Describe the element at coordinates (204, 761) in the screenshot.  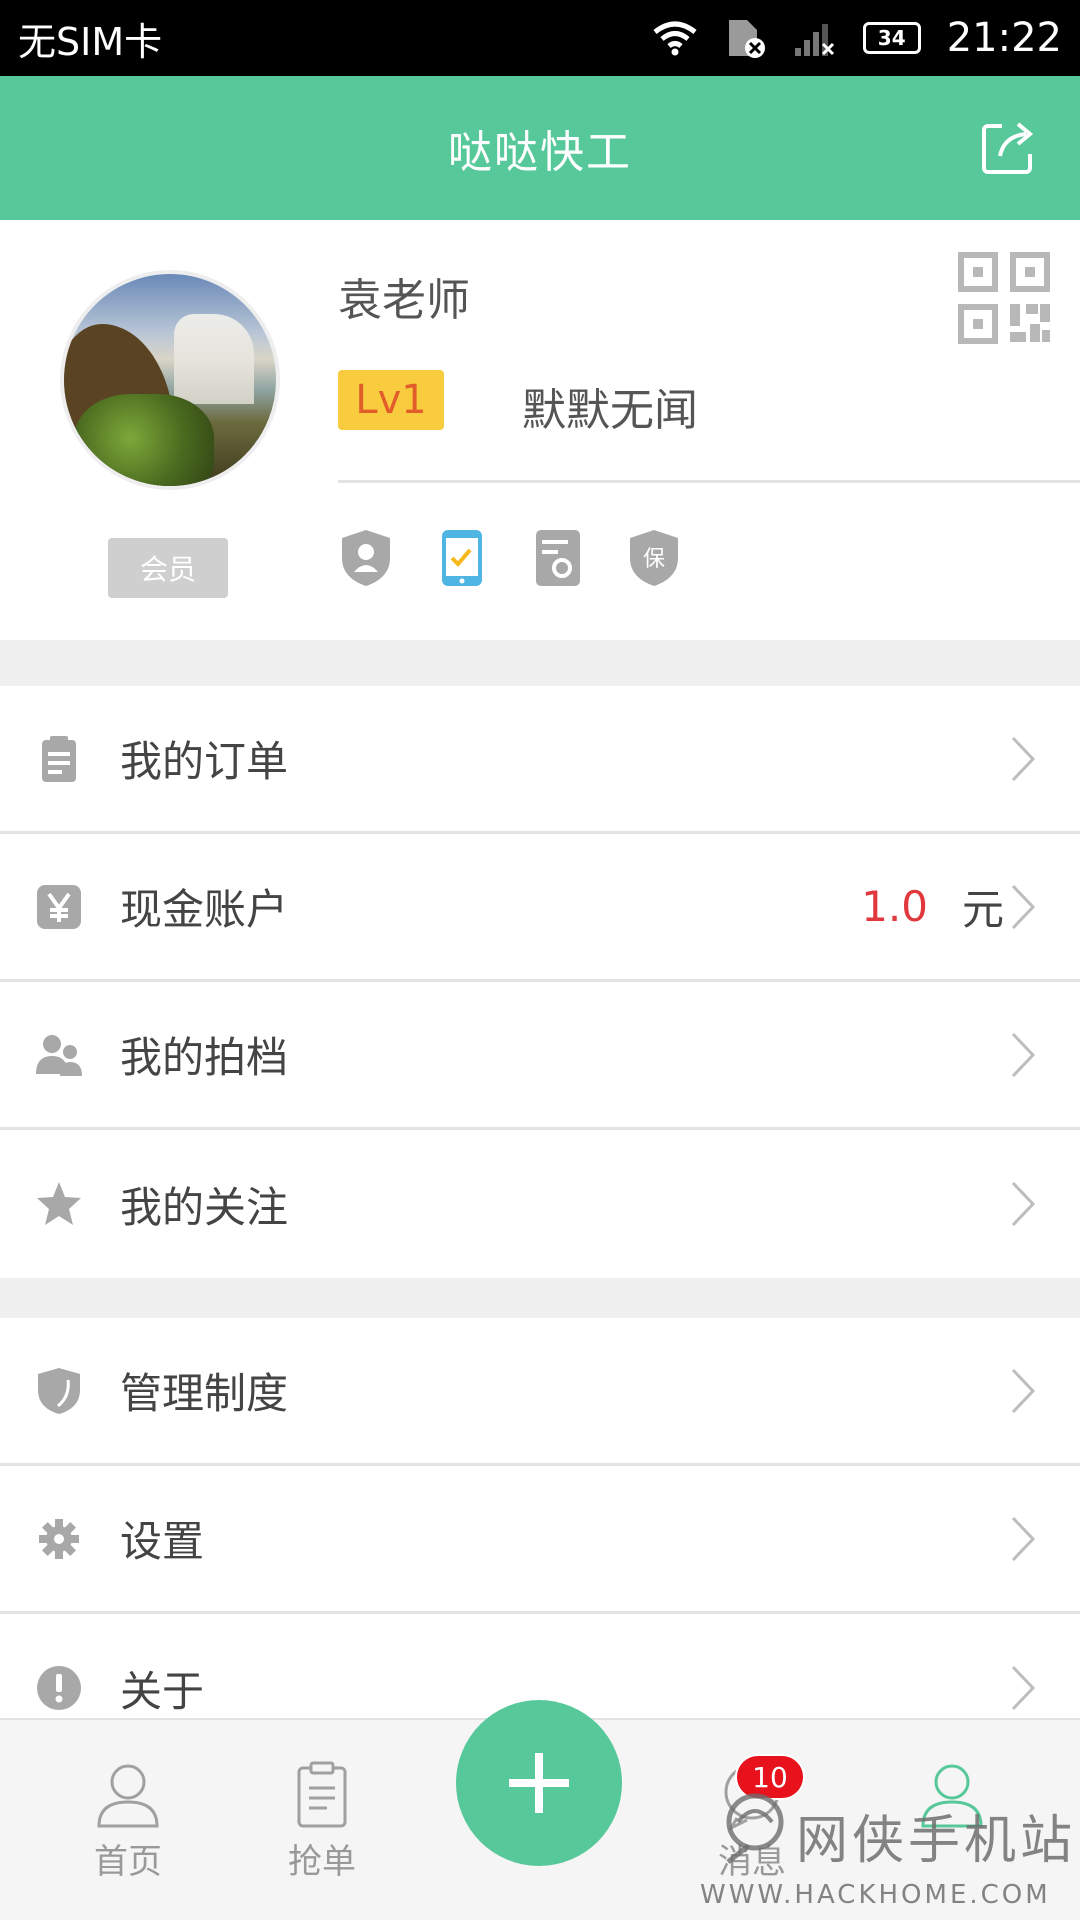
I see `menu-label: 我的订单` at that location.